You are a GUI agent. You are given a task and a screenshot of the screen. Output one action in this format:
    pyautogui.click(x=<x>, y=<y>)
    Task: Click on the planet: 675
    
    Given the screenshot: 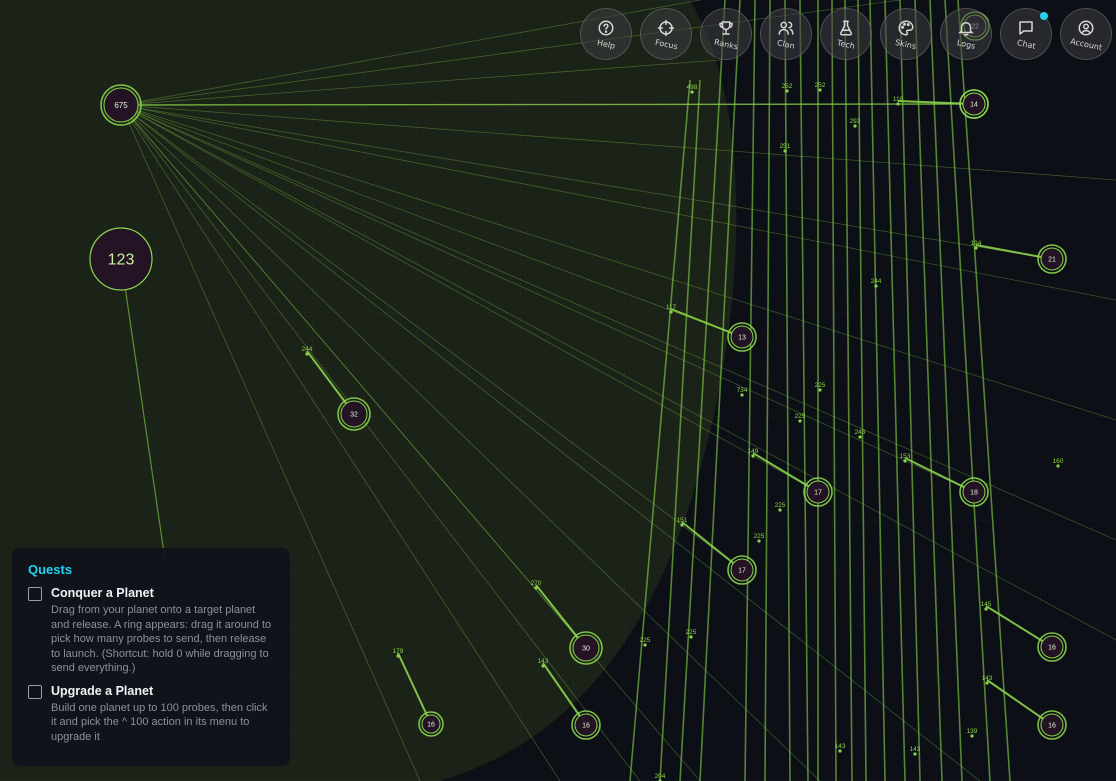 What is the action you would take?
    pyautogui.click(x=121, y=105)
    